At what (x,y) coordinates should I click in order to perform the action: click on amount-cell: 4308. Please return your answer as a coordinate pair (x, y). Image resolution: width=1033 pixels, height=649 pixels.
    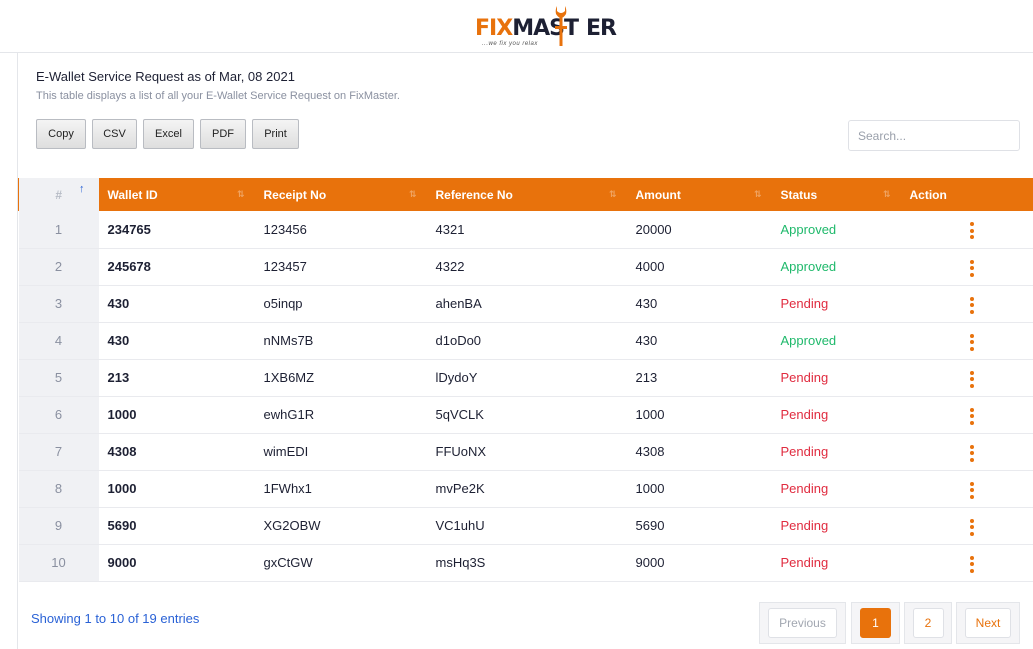
    Looking at the image, I should click on (650, 451).